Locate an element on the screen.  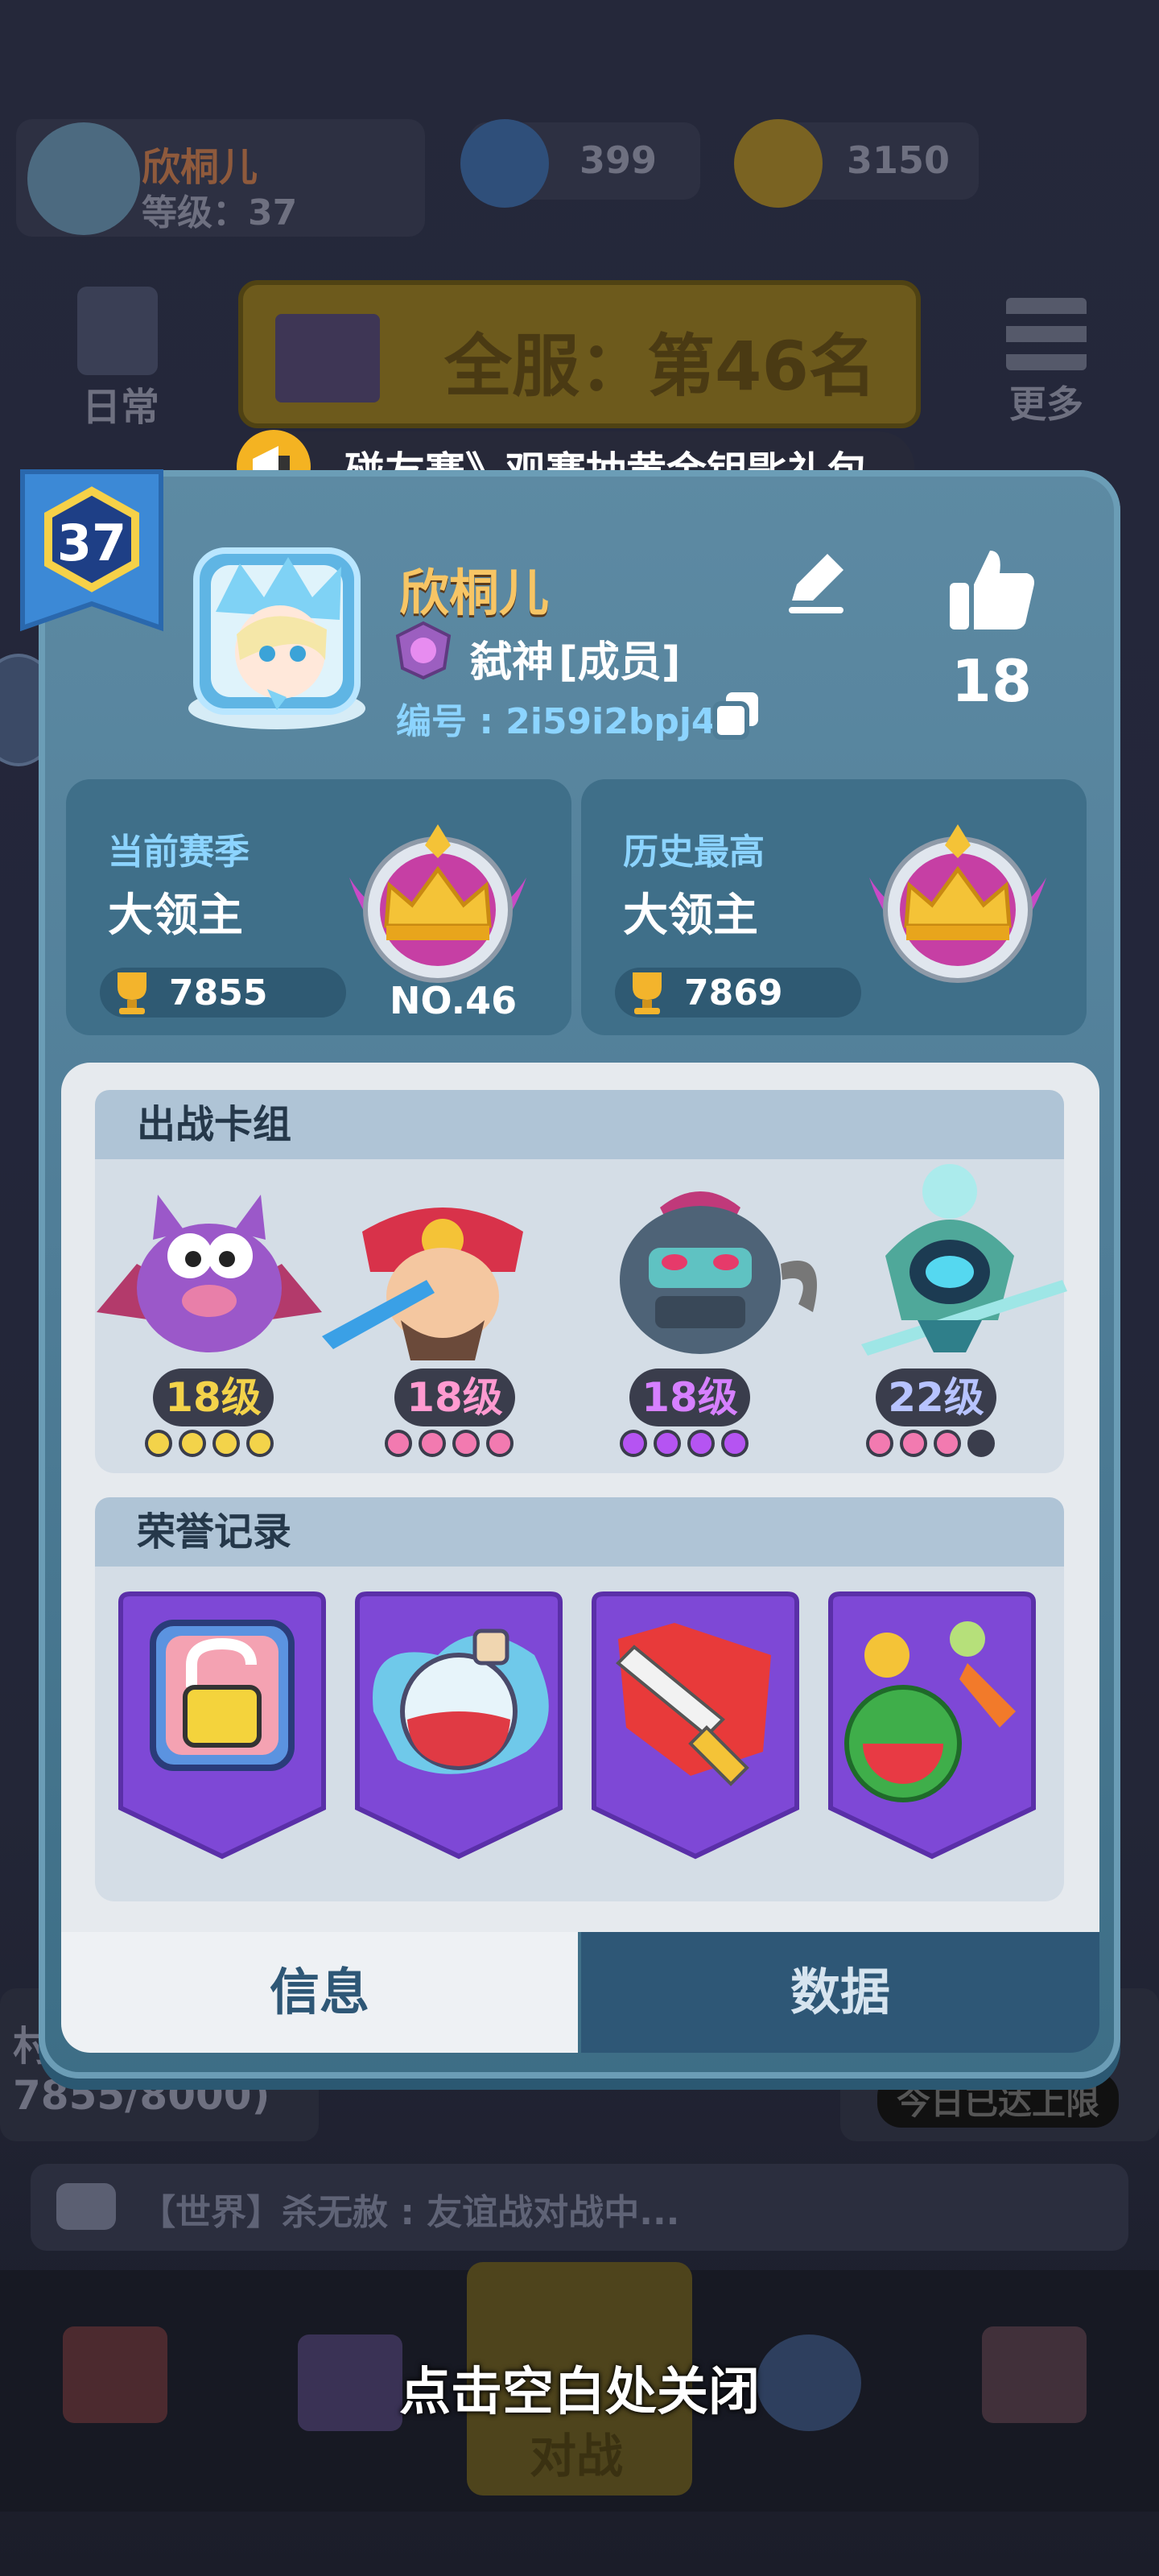
level-number: 37 is located at coordinates (91, 543).